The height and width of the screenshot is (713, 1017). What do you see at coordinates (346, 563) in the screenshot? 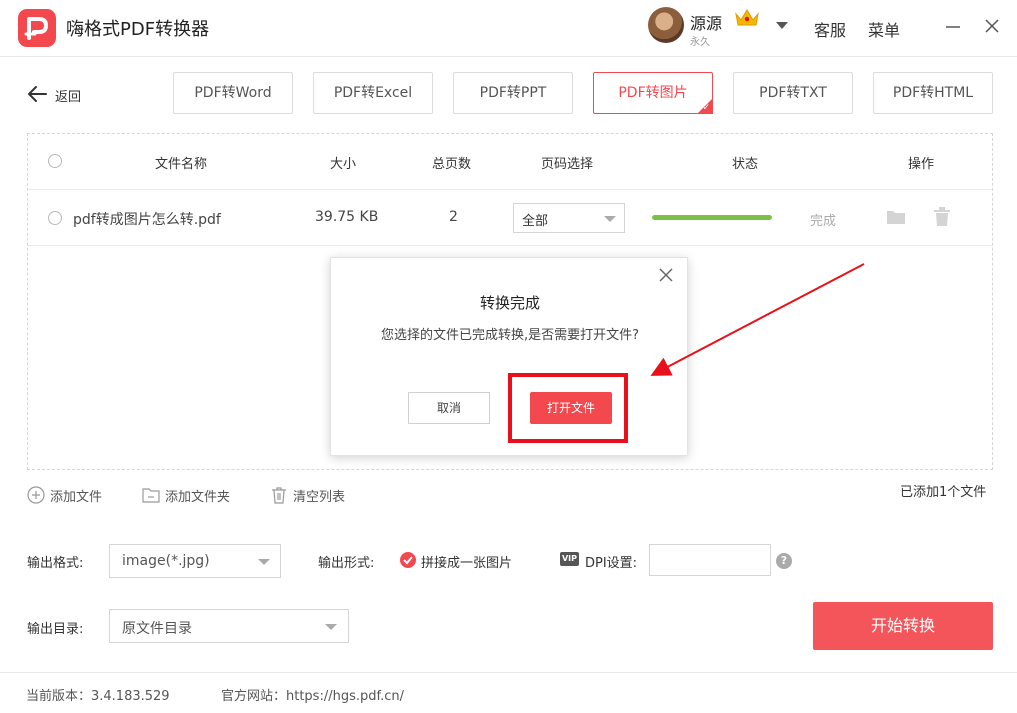
I see `output-mode-label: 输出形式:` at bounding box center [346, 563].